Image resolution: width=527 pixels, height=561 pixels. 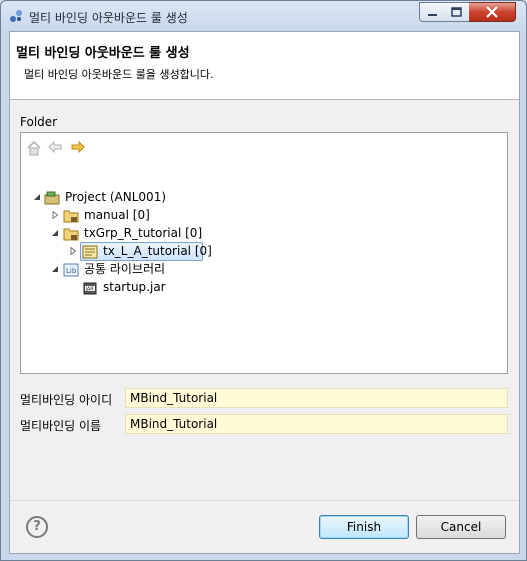 I want to click on tree-item-startup-jar: JAR startup.jar, so click(x=121, y=287).